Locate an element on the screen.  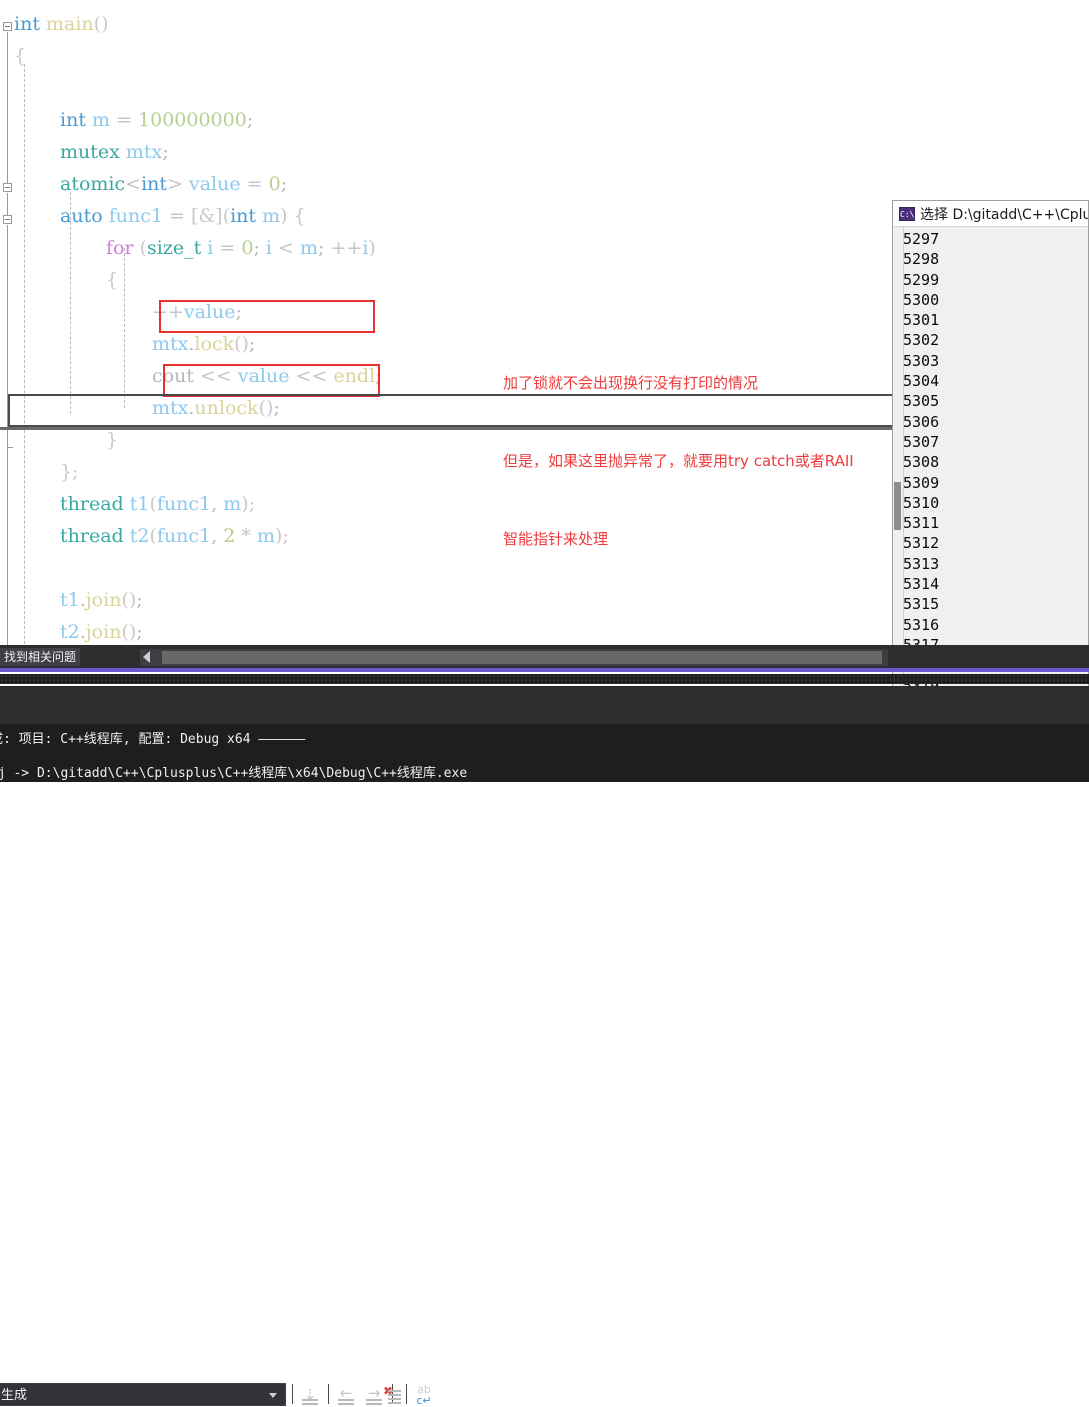
panel-splitter-grip is located at coordinates (544, 679).